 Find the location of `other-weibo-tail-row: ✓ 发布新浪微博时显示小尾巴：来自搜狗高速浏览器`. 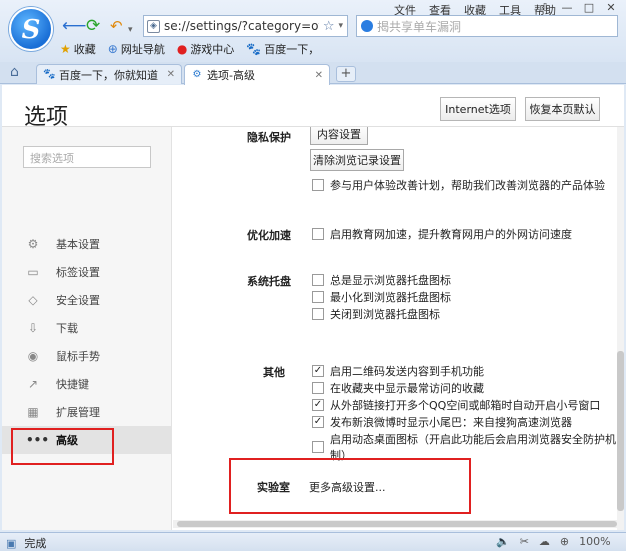

other-weibo-tail-row: ✓ 发布新浪微博时显示小尾巴：来自搜狗高速浏览器 is located at coordinates (442, 422).